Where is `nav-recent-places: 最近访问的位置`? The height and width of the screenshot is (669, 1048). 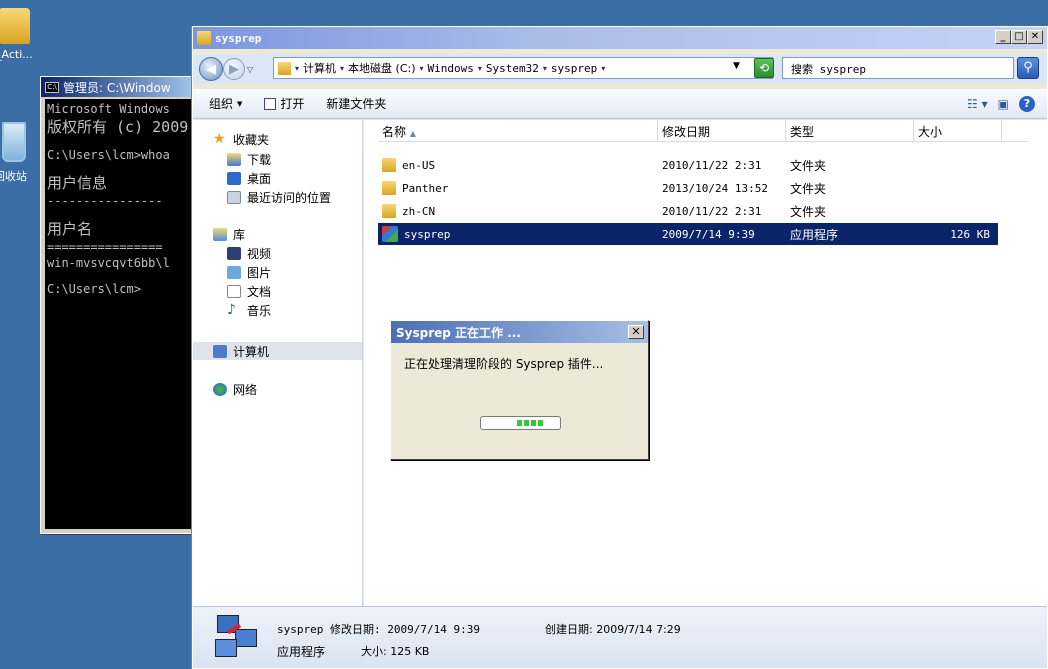
nav-recent-places: 最近访问的位置 is located at coordinates (277, 197).